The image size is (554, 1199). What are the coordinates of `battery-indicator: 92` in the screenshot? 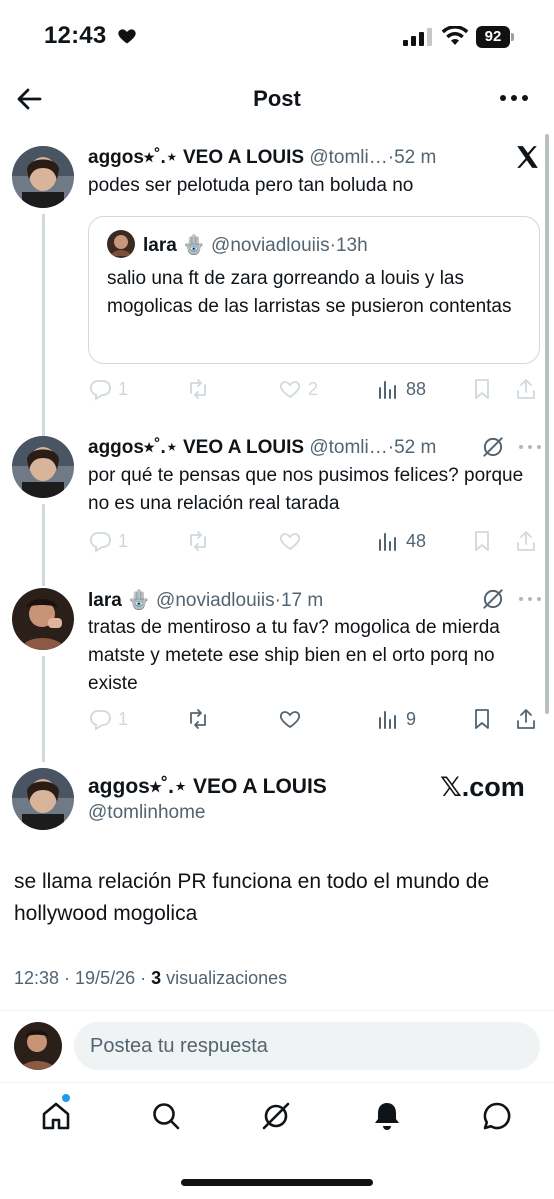 It's located at (496, 37).